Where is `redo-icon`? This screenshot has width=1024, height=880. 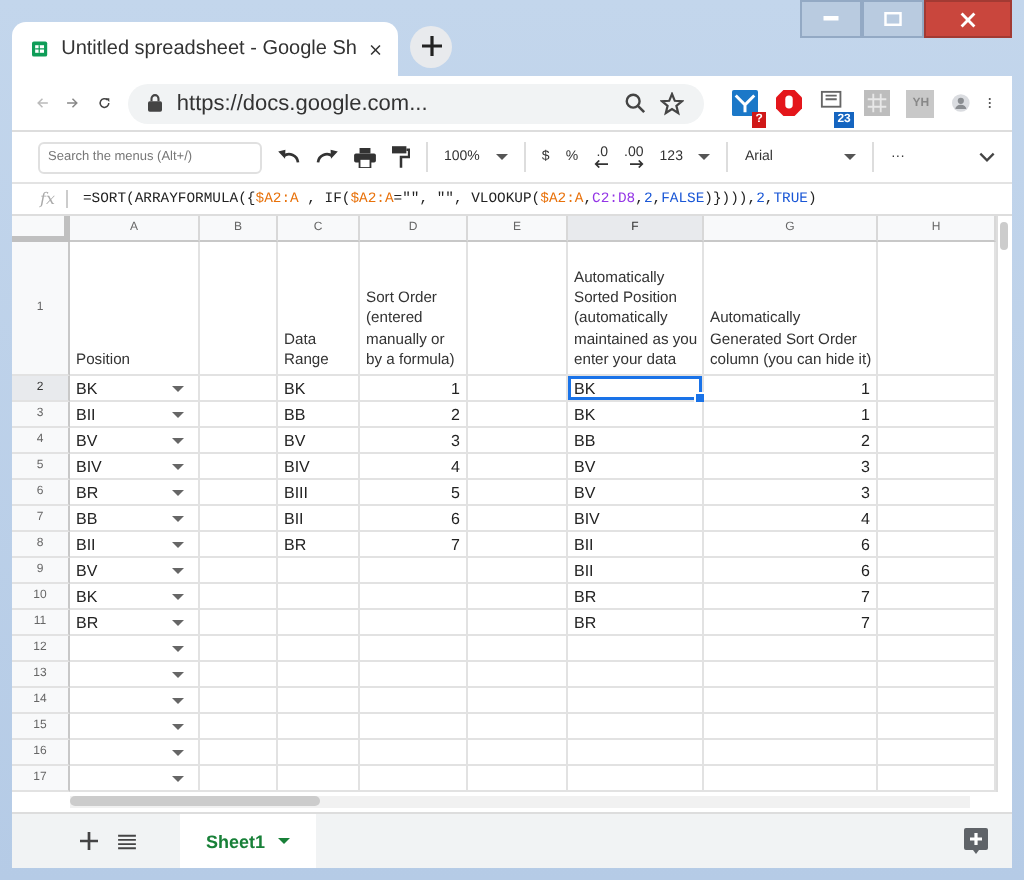 redo-icon is located at coordinates (327, 157).